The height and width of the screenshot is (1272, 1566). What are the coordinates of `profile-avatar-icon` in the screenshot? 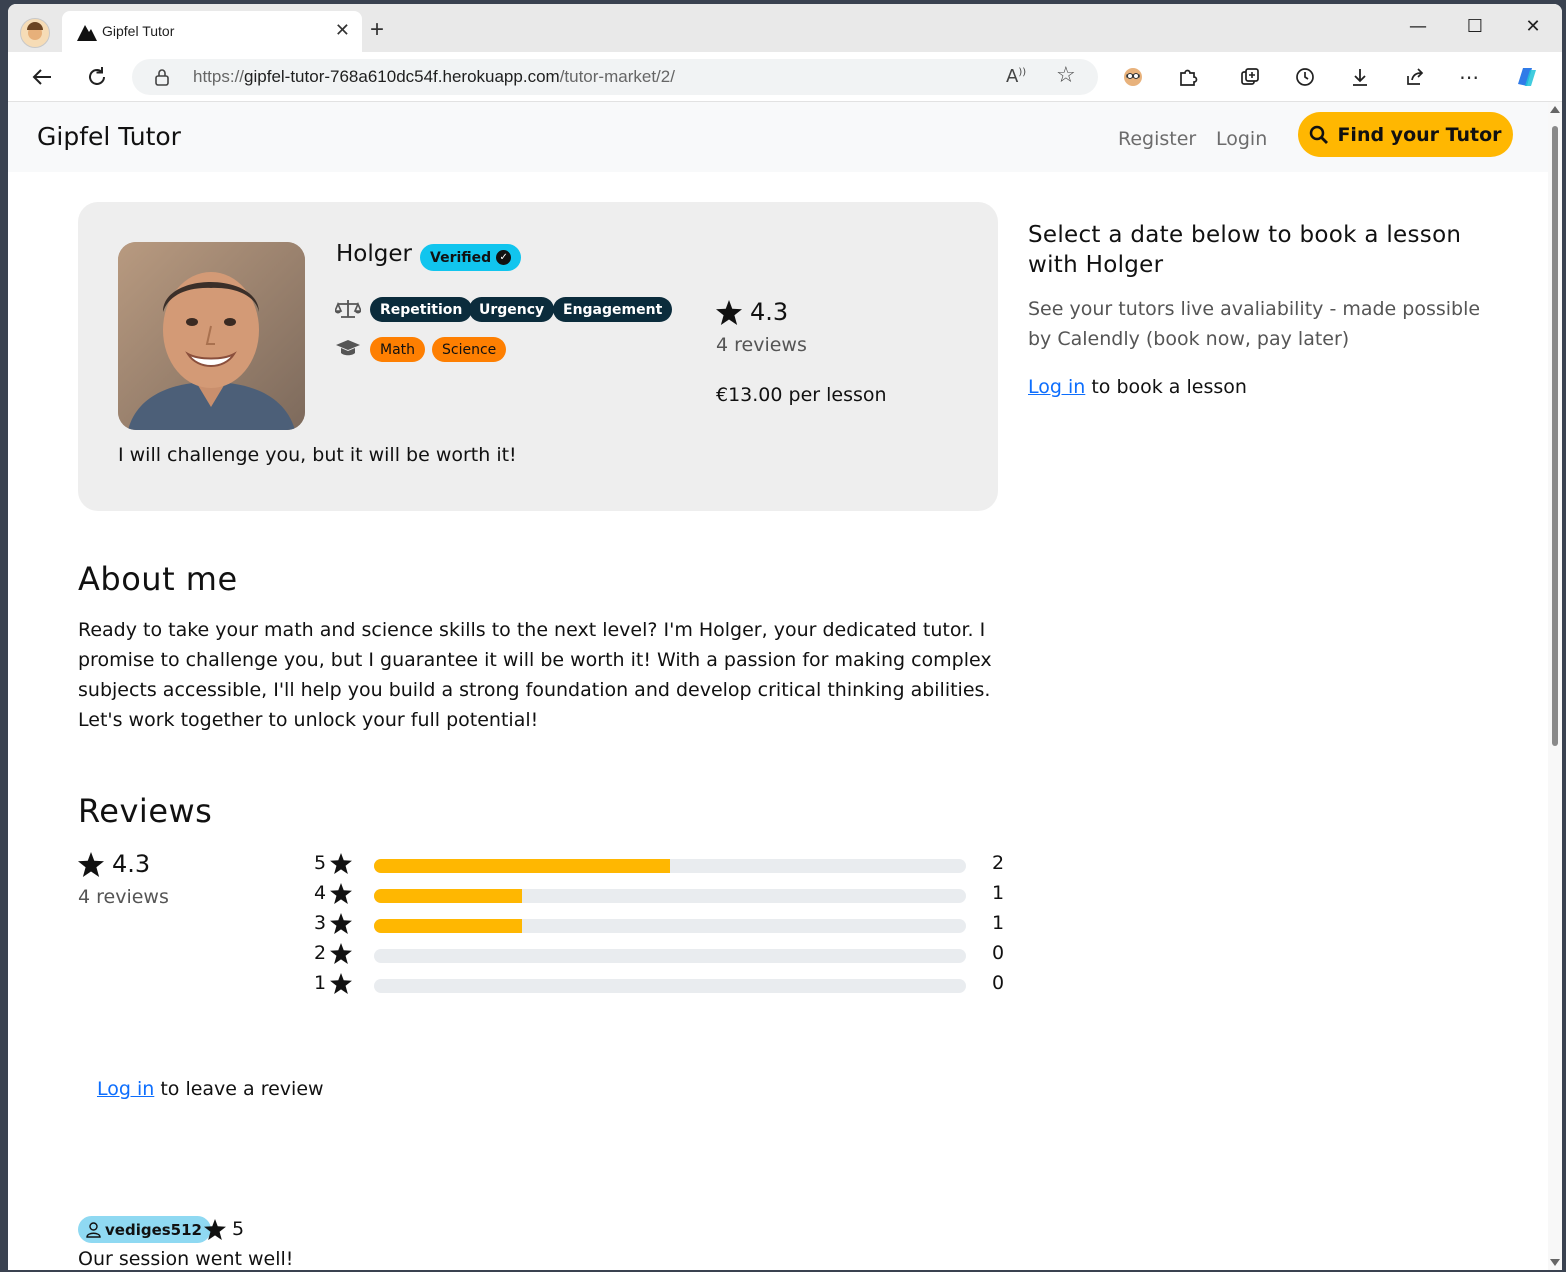 It's located at (35, 33).